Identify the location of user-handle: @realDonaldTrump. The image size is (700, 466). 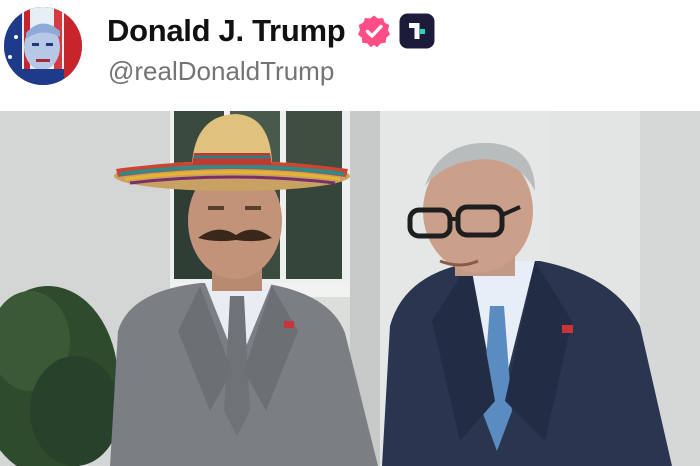
(221, 71).